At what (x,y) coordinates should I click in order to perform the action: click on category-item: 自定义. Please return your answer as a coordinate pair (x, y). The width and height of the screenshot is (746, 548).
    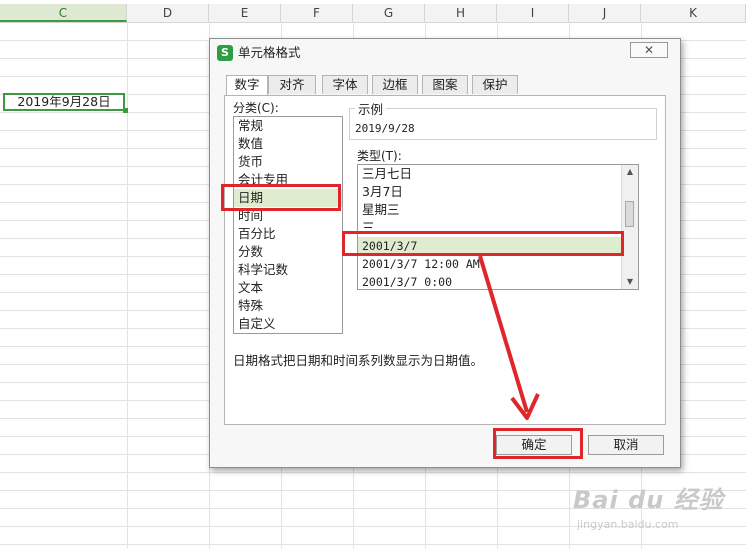
    Looking at the image, I should click on (288, 324).